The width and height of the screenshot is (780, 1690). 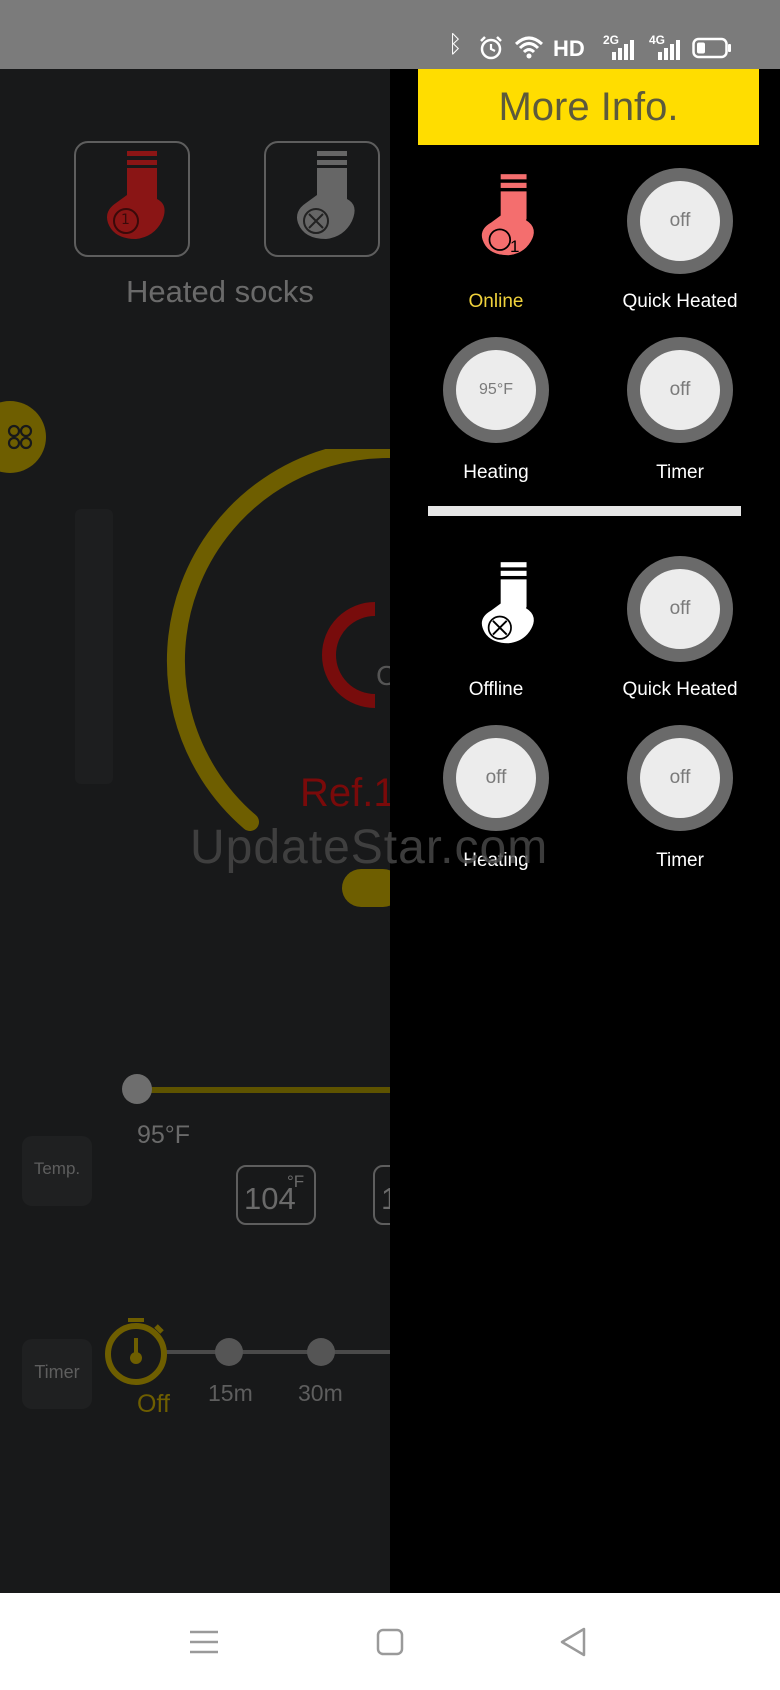 I want to click on sock1-quick-heated-value: off, so click(x=680, y=221).